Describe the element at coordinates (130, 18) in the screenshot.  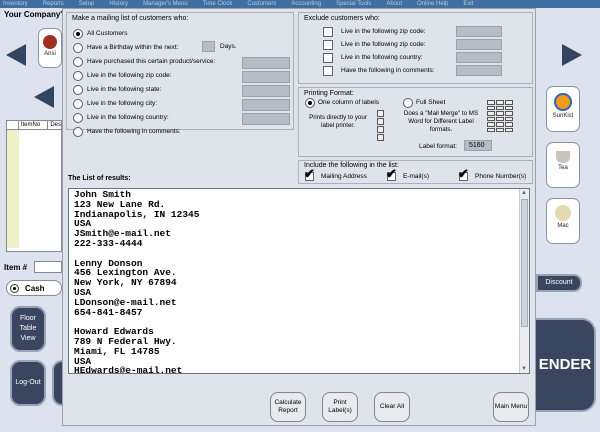
I see `group-title: Make a mailing list of customers who:` at that location.